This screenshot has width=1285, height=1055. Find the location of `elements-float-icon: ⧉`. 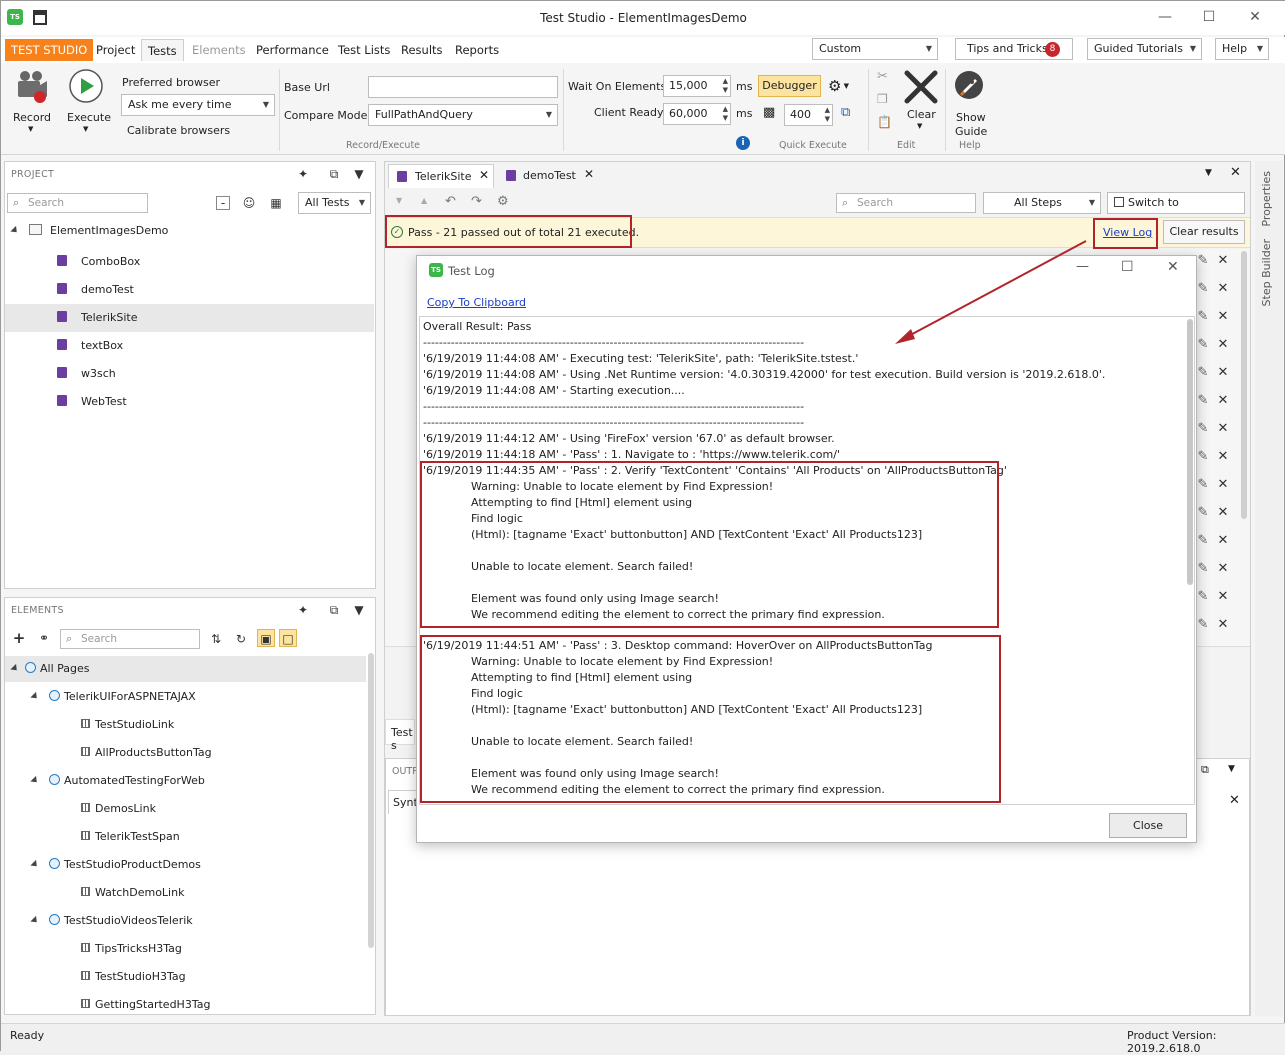

elements-float-icon: ⧉ is located at coordinates (334, 610).